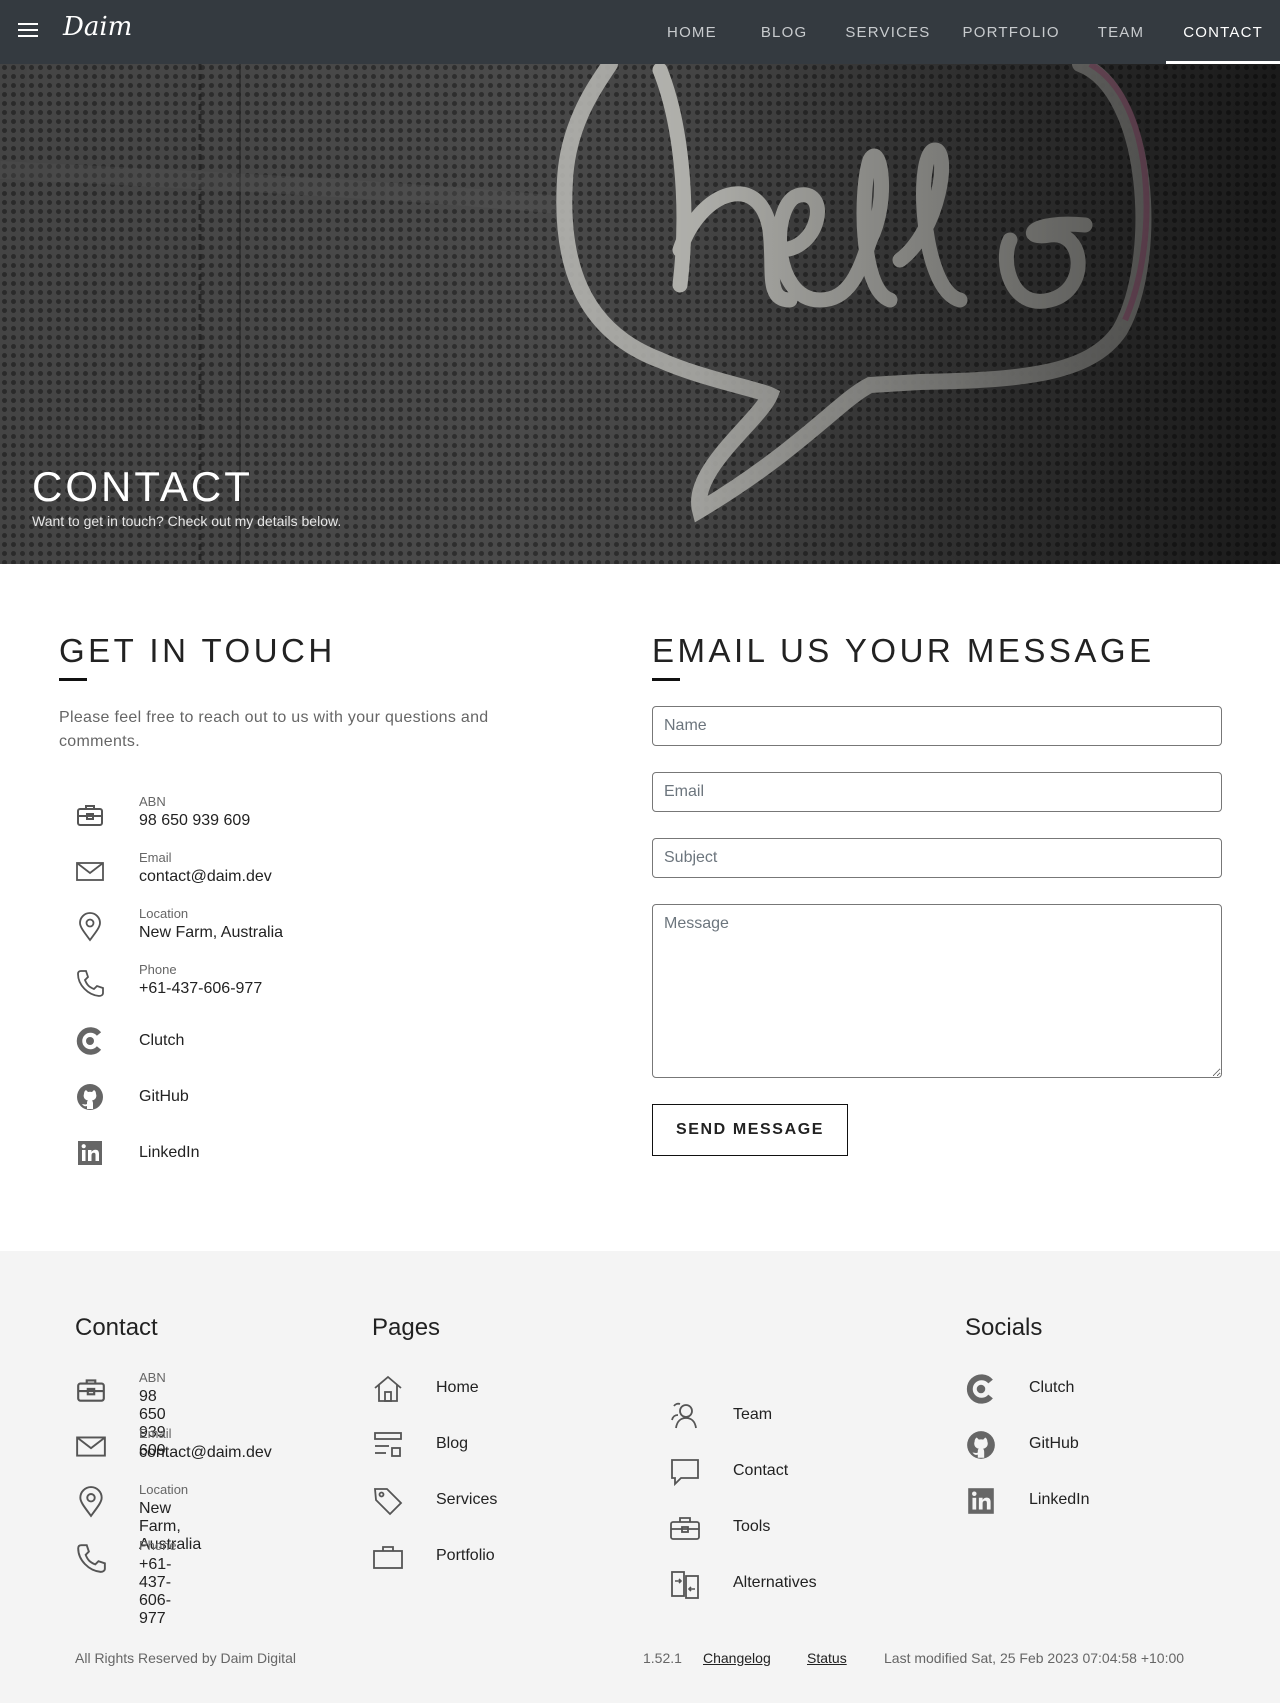  Describe the element at coordinates (152, 801) in the screenshot. I see `abn-label: ABN` at that location.